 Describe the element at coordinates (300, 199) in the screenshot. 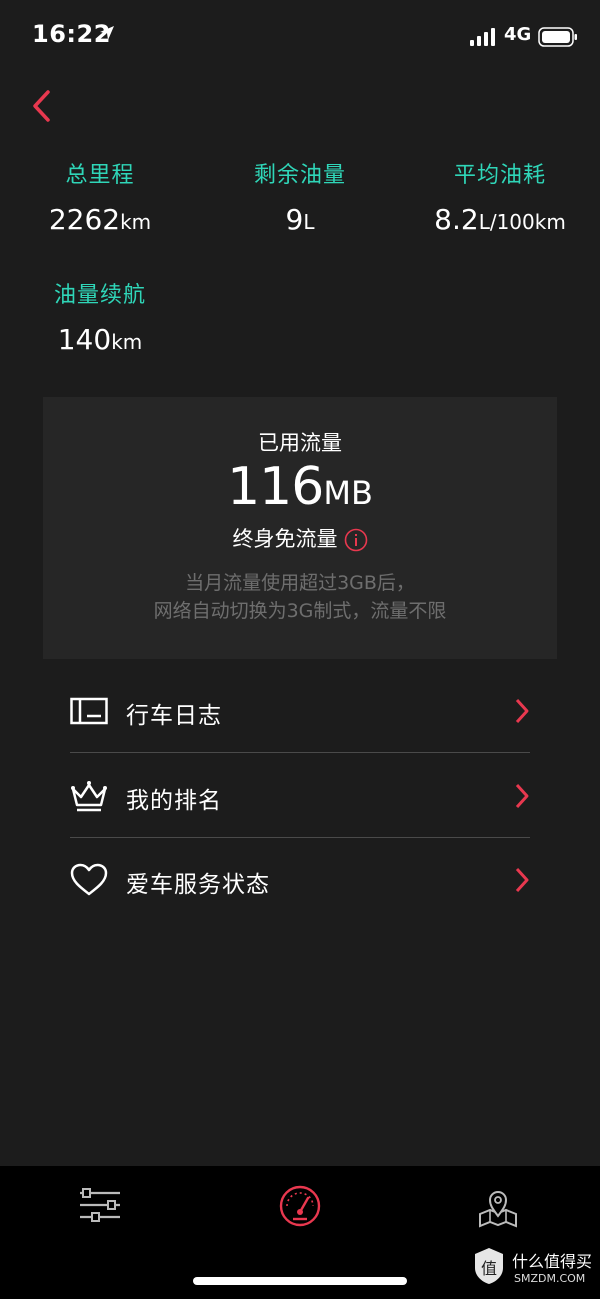

I see `stat-remaining-fuel: 剩余油量 9L` at that location.